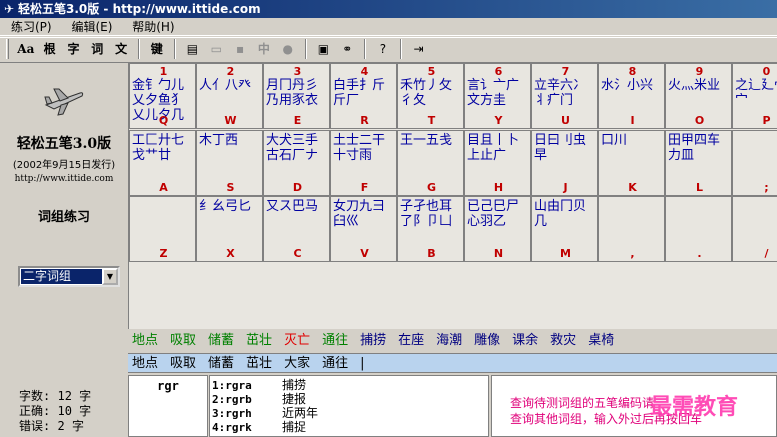 The image size is (777, 437). What do you see at coordinates (73, 49) in the screenshot?
I see `char-practice-button: 字` at bounding box center [73, 49].